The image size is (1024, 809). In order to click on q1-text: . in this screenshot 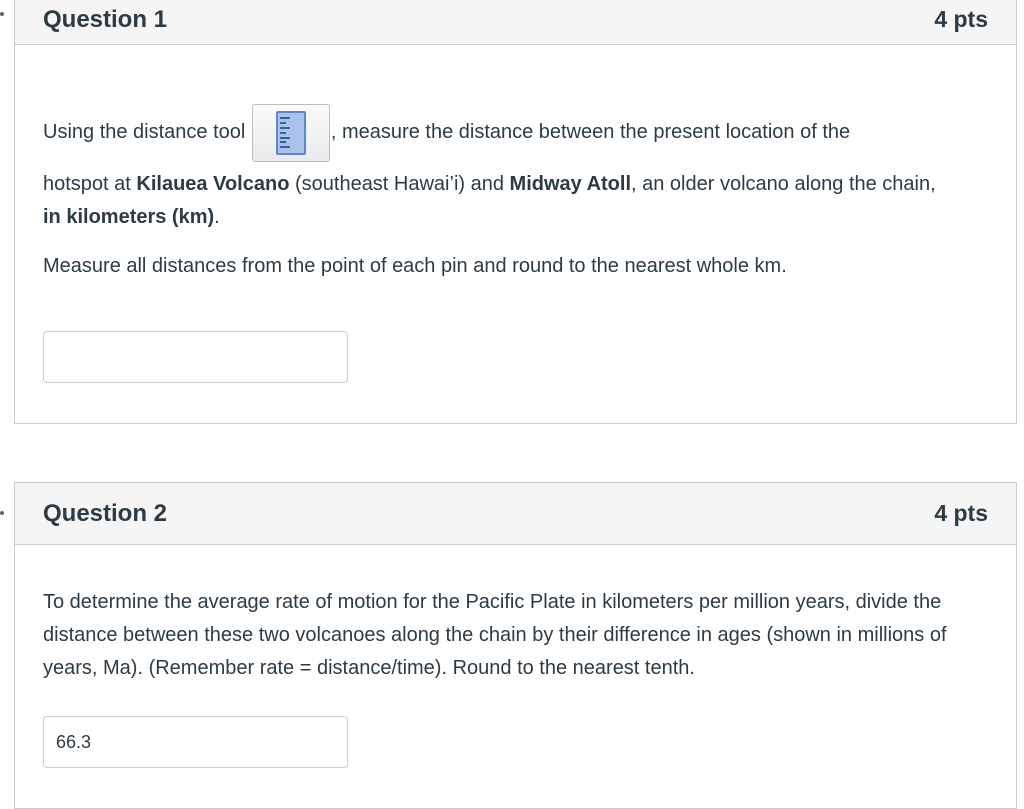, I will do `click(217, 217)`.